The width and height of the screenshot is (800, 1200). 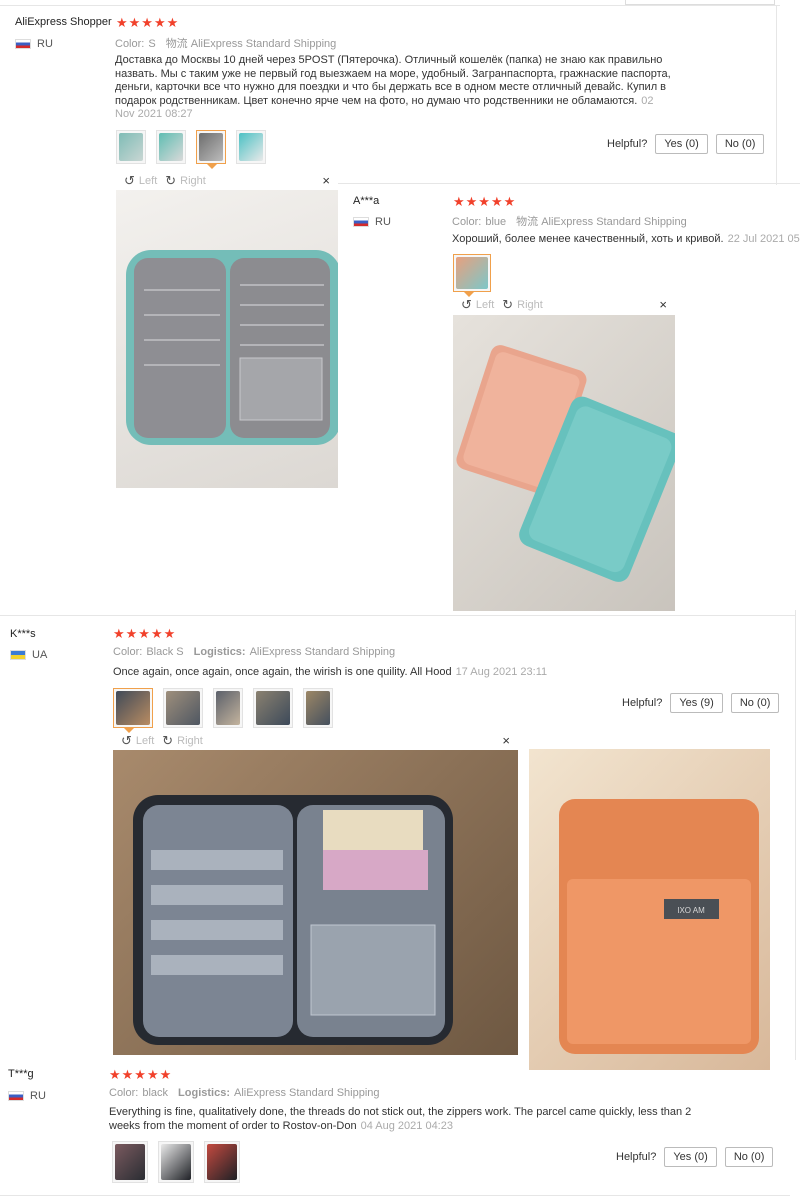 What do you see at coordinates (18, 655) in the screenshot?
I see `ukraine-flag-icon` at bounding box center [18, 655].